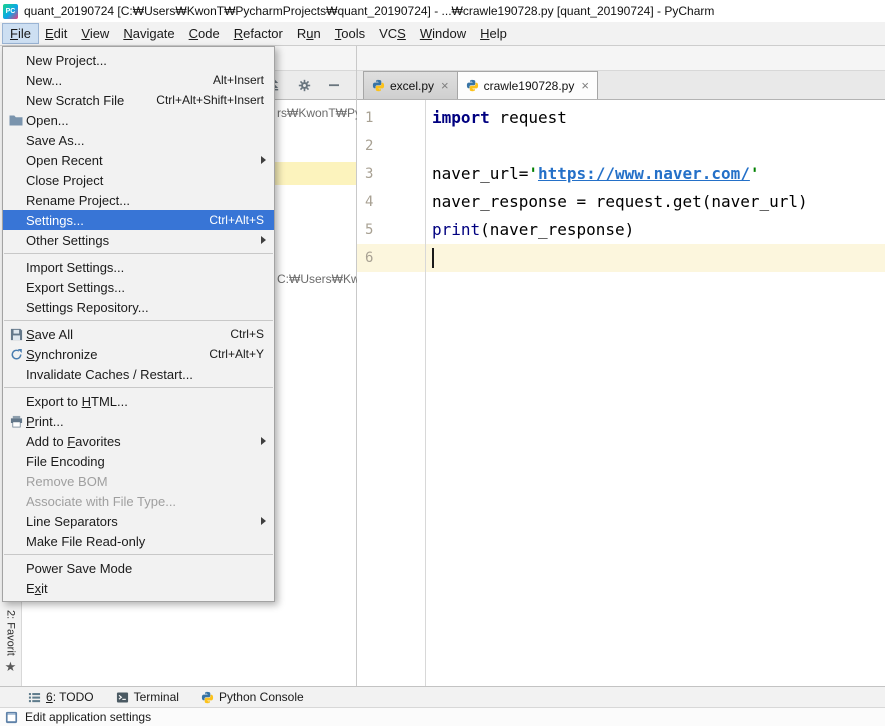 The image size is (885, 726). Describe the element at coordinates (10, 642) in the screenshot. I see `favorites-toolwindow-button: 2: Favorit ★` at that location.